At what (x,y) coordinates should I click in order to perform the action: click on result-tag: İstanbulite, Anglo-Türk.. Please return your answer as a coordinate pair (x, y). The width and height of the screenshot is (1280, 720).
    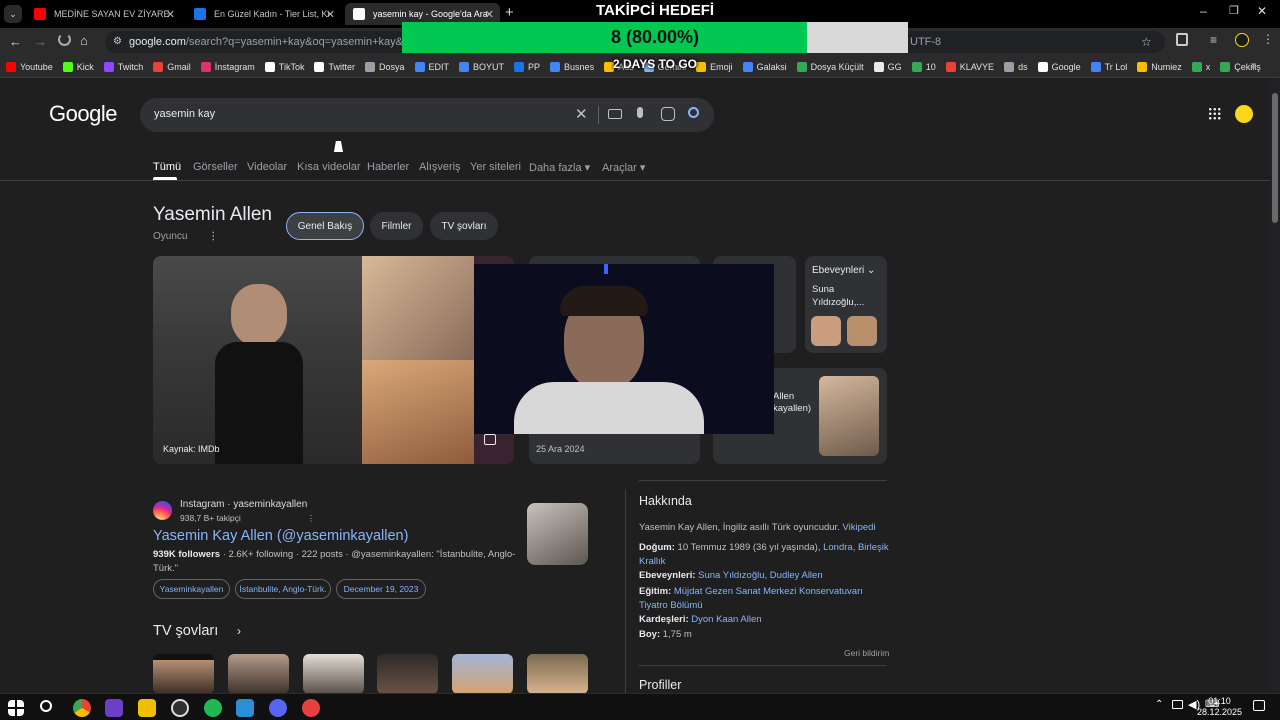
    Looking at the image, I should click on (283, 589).